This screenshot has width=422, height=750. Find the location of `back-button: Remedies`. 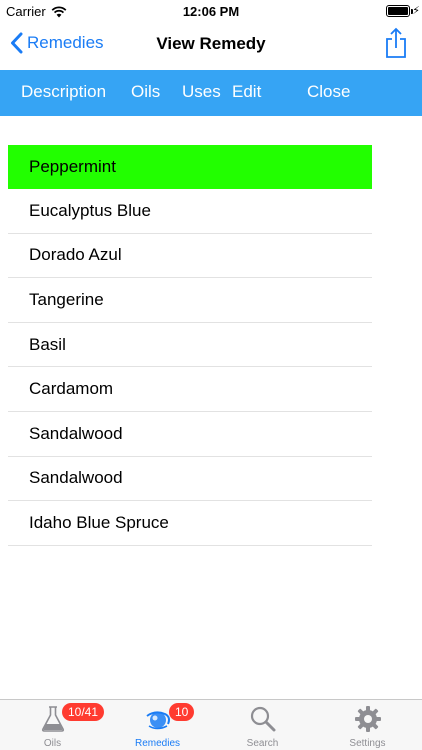

back-button: Remedies is located at coordinates (57, 43).